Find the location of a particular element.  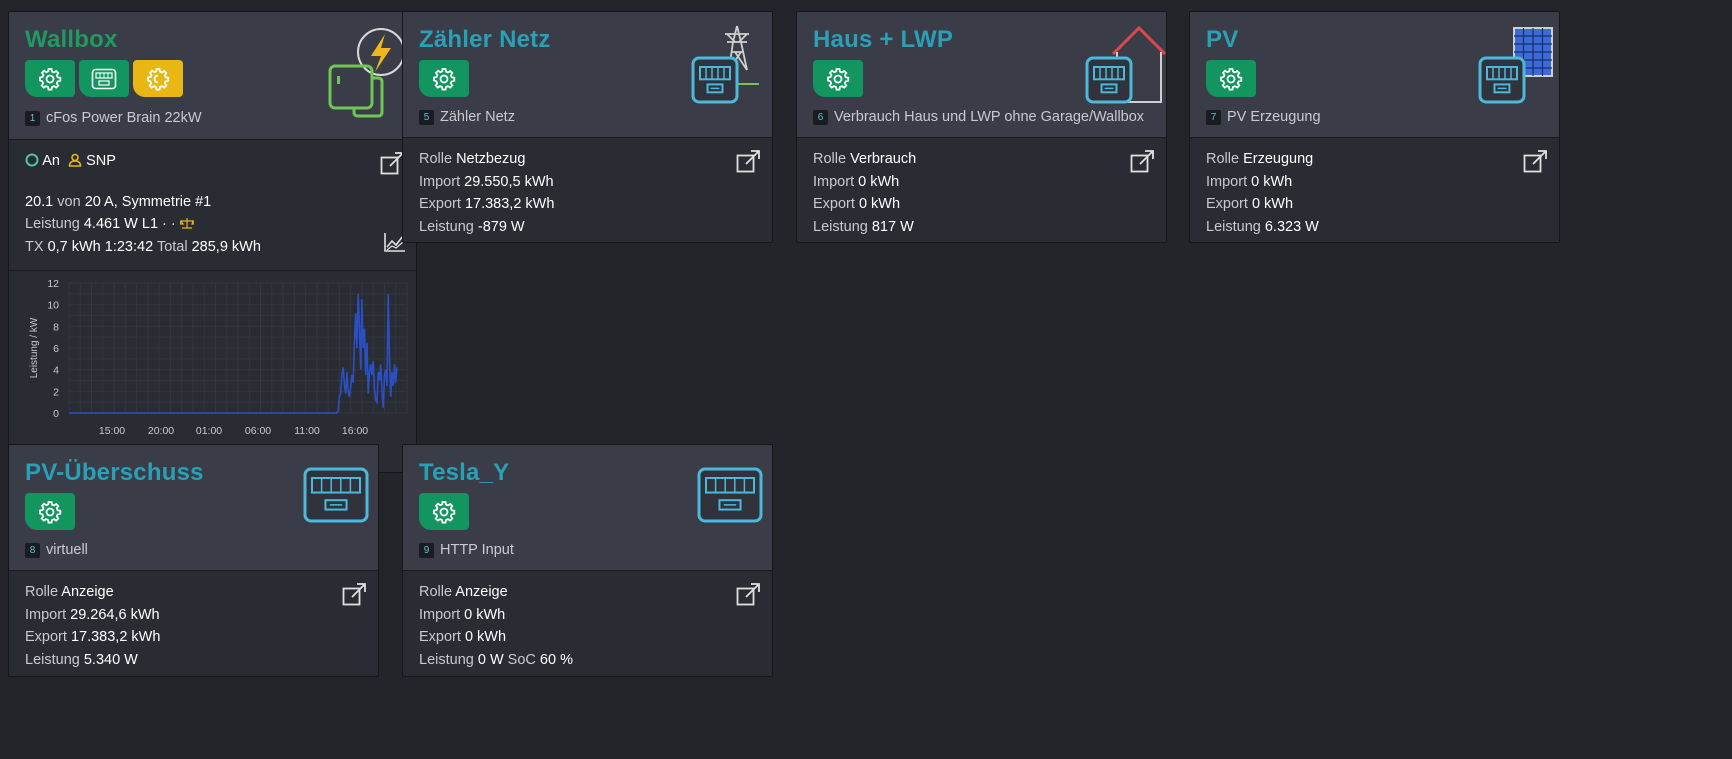

leistung: 5.340 W is located at coordinates (110, 659).